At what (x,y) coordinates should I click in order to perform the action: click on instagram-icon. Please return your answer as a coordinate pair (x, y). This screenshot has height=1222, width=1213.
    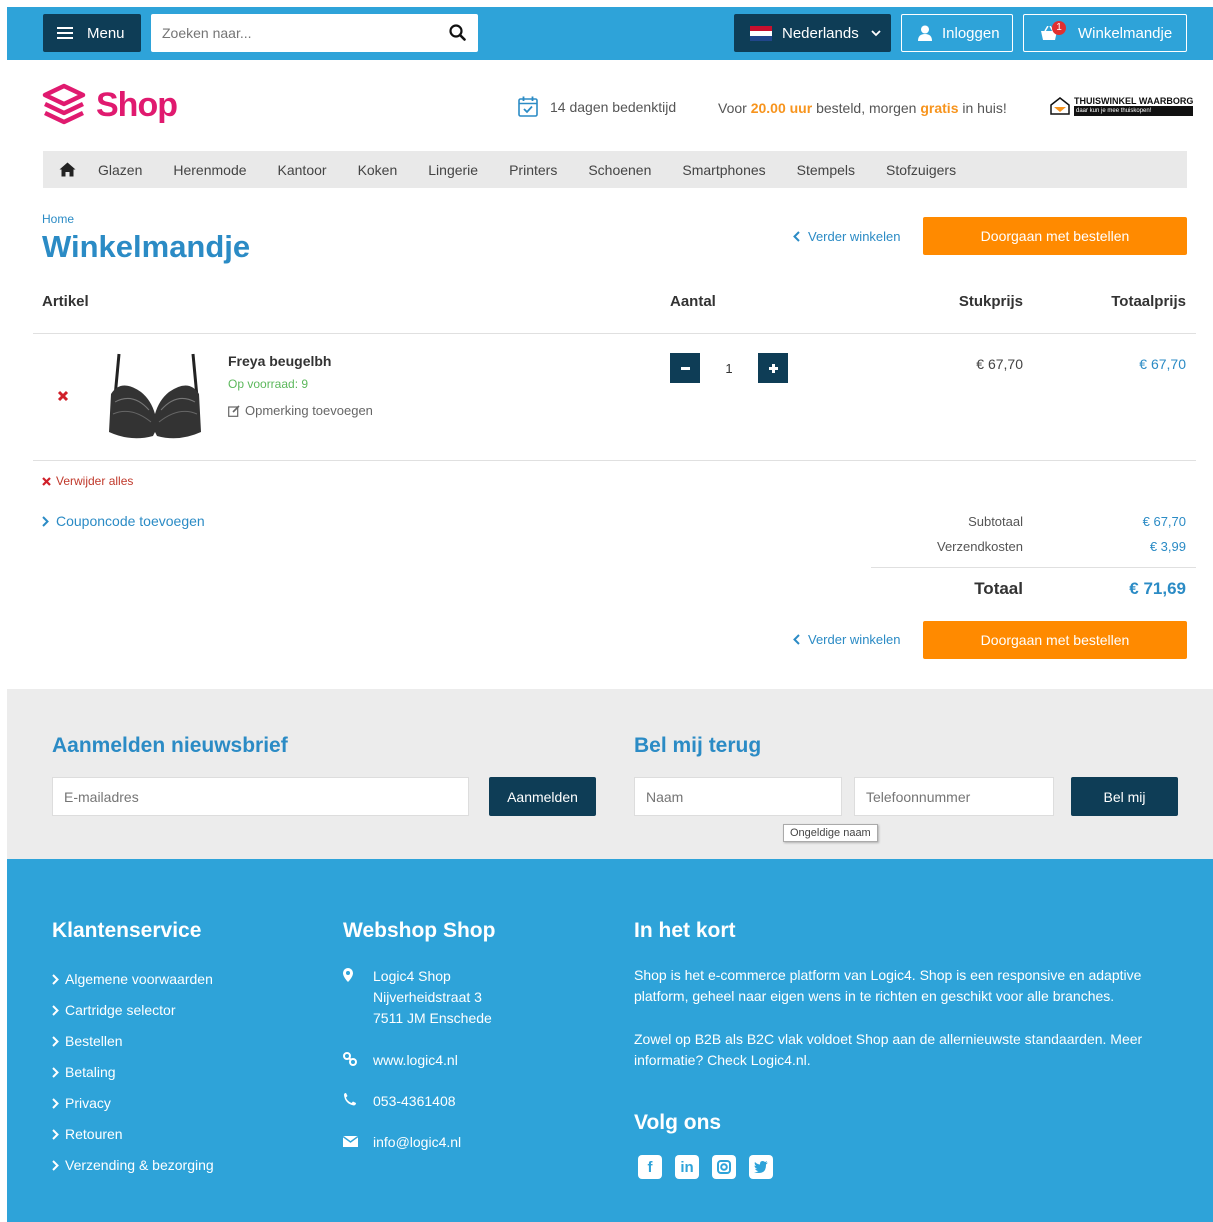
    Looking at the image, I should click on (724, 1167).